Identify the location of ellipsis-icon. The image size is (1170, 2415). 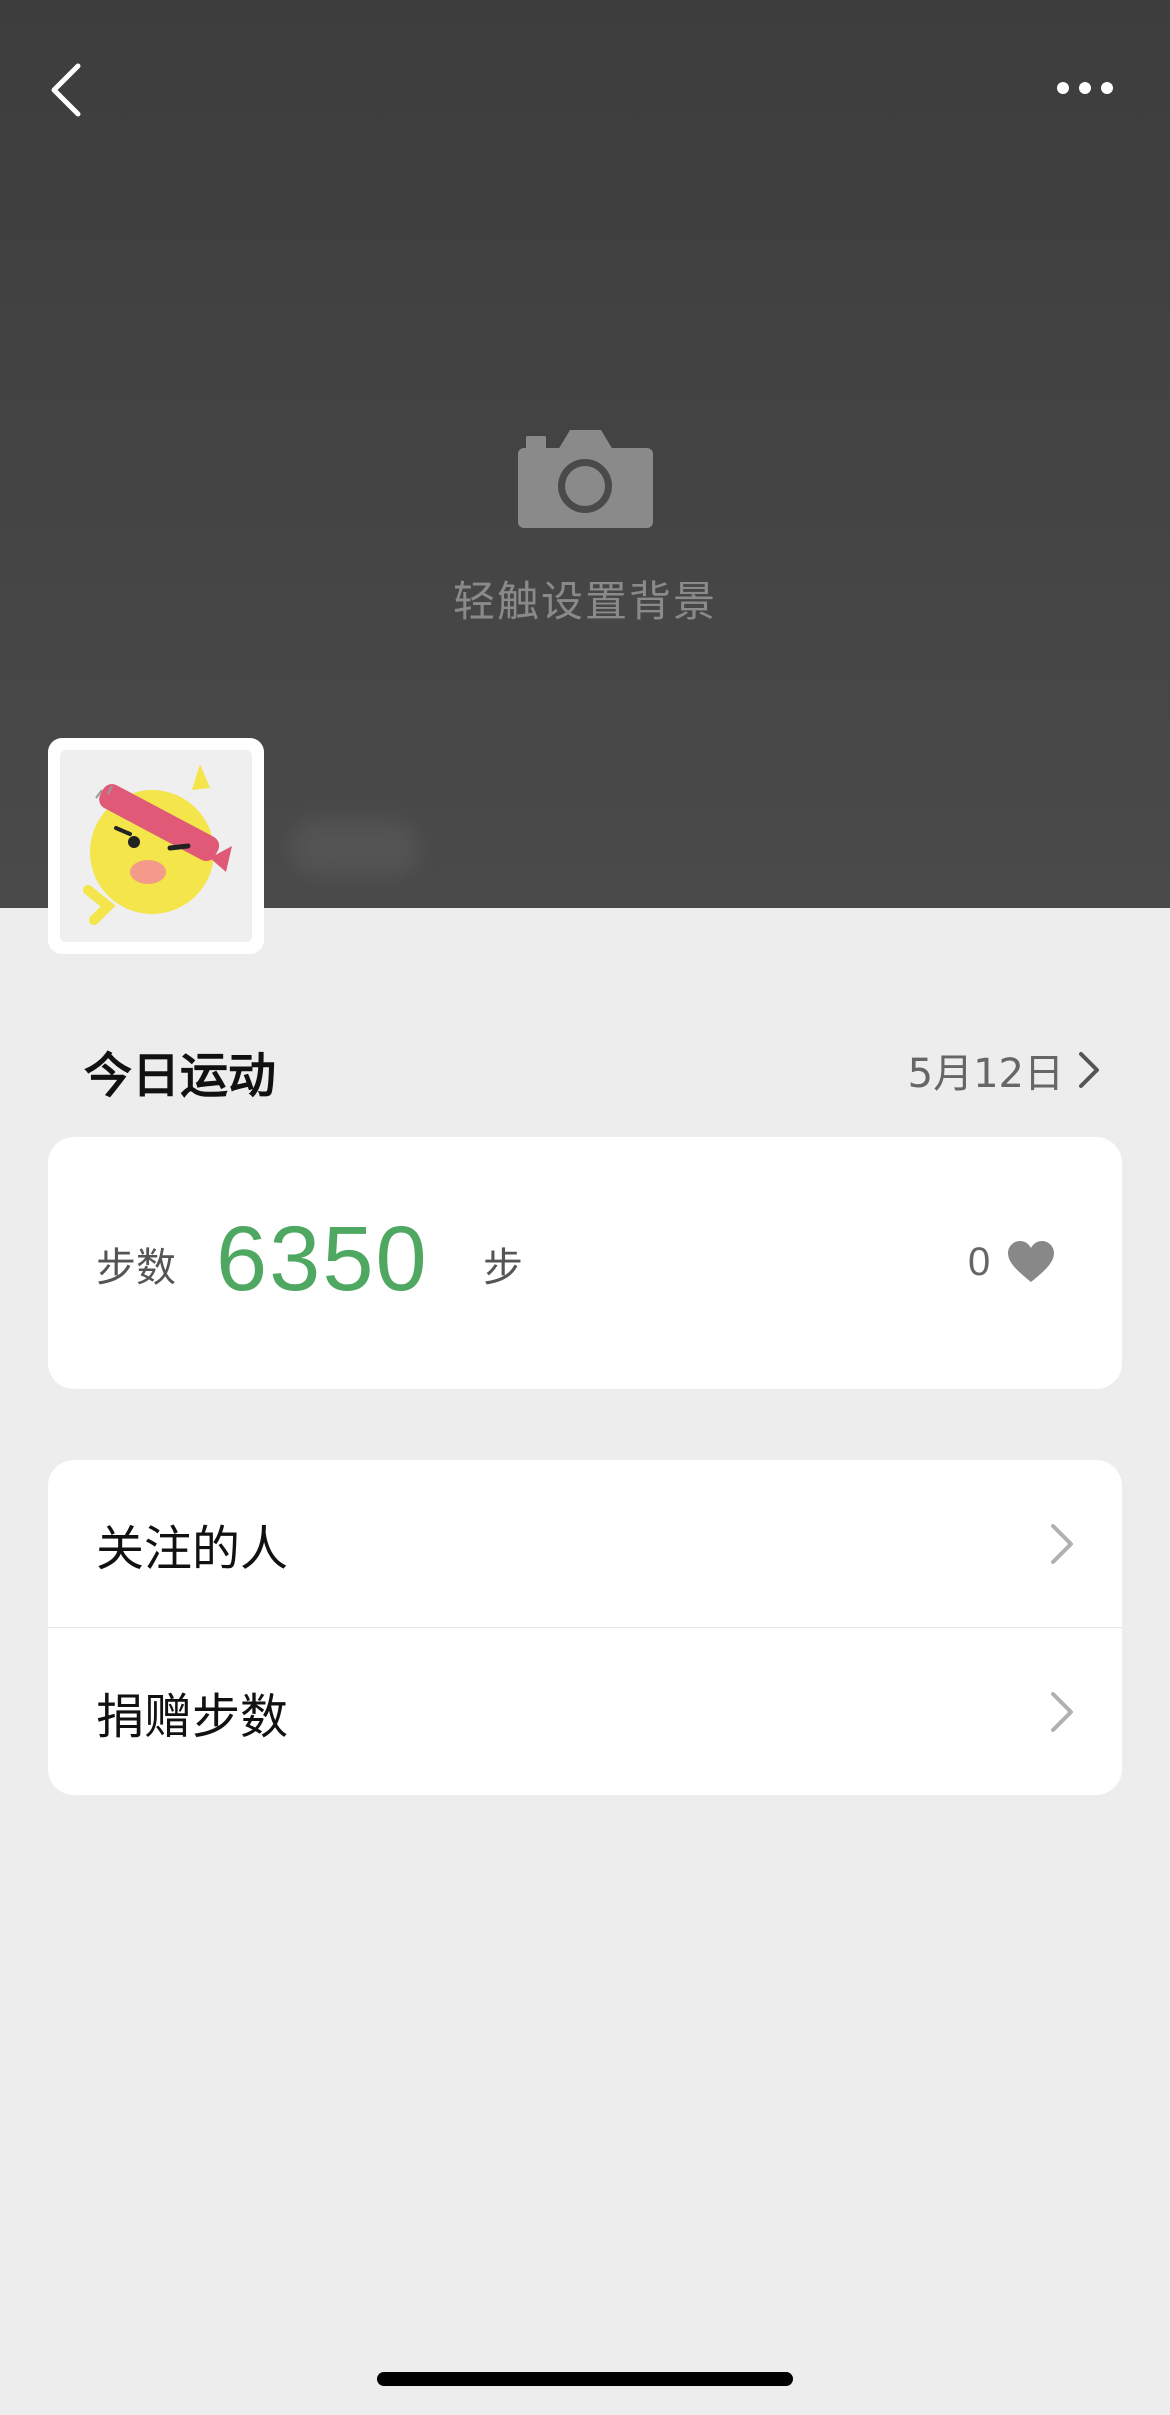
(1085, 88).